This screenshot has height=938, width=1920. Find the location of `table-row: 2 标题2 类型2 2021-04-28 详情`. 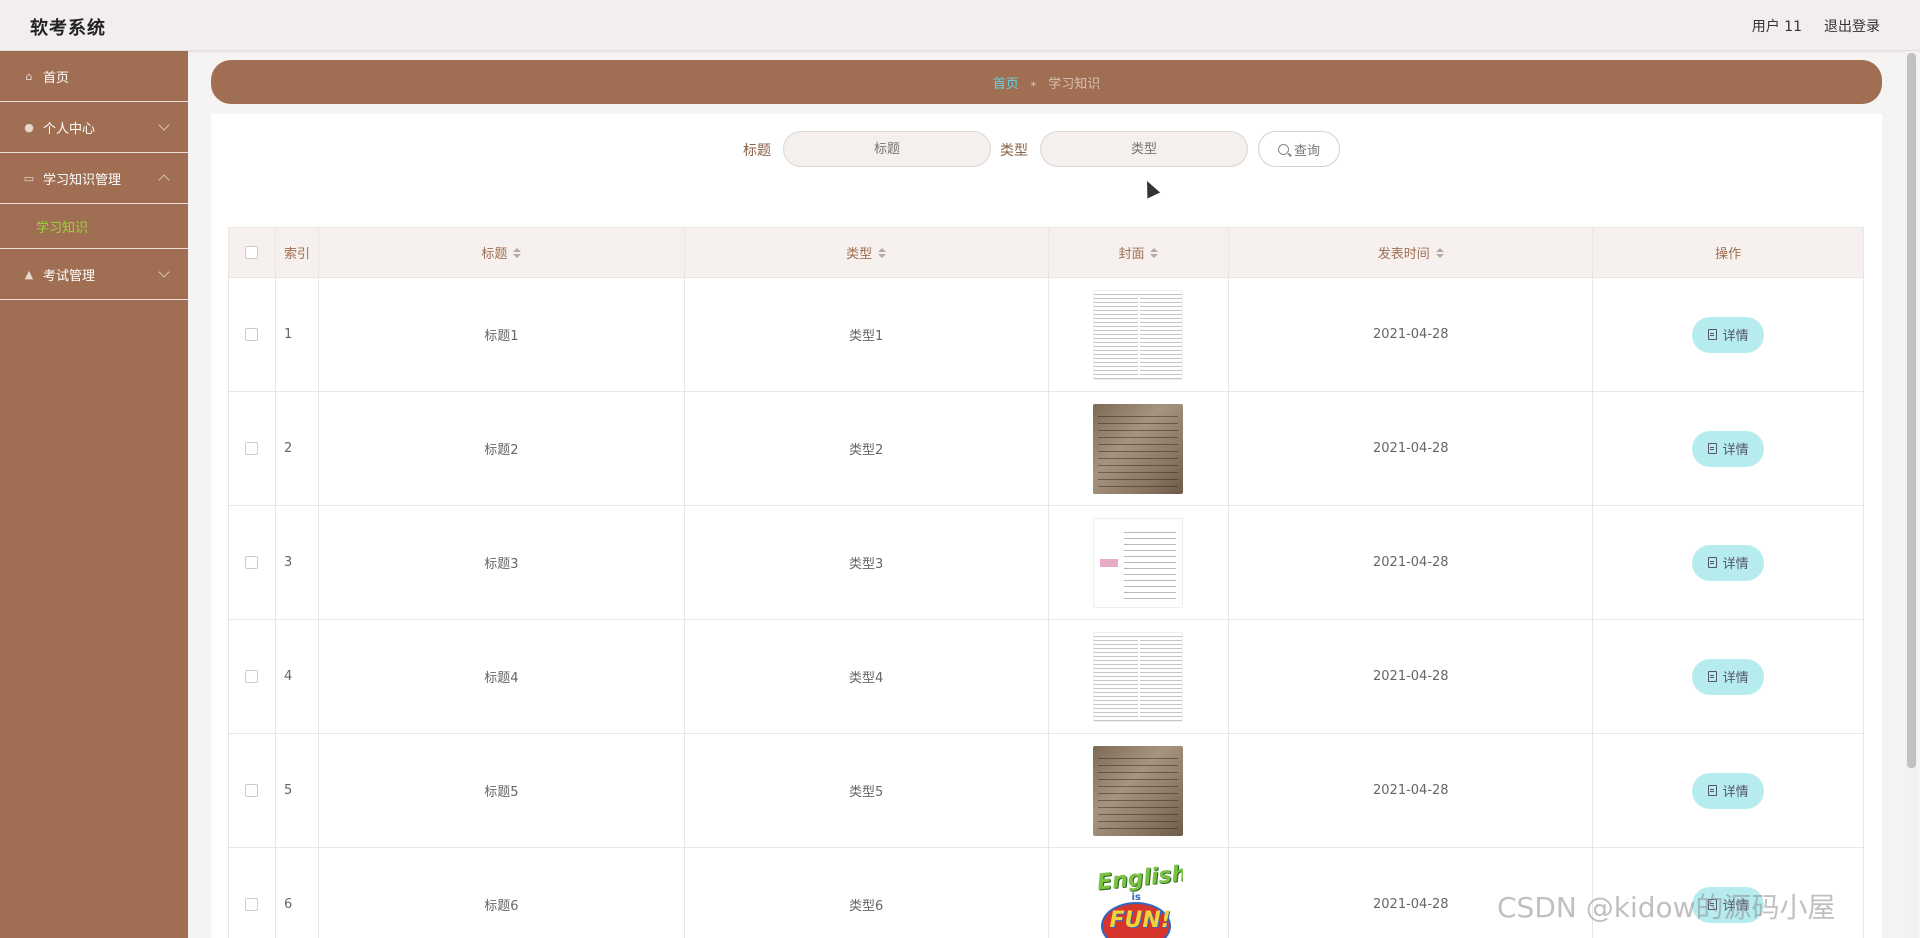

table-row: 2 标题2 类型2 2021-04-28 详情 is located at coordinates (1047, 449).